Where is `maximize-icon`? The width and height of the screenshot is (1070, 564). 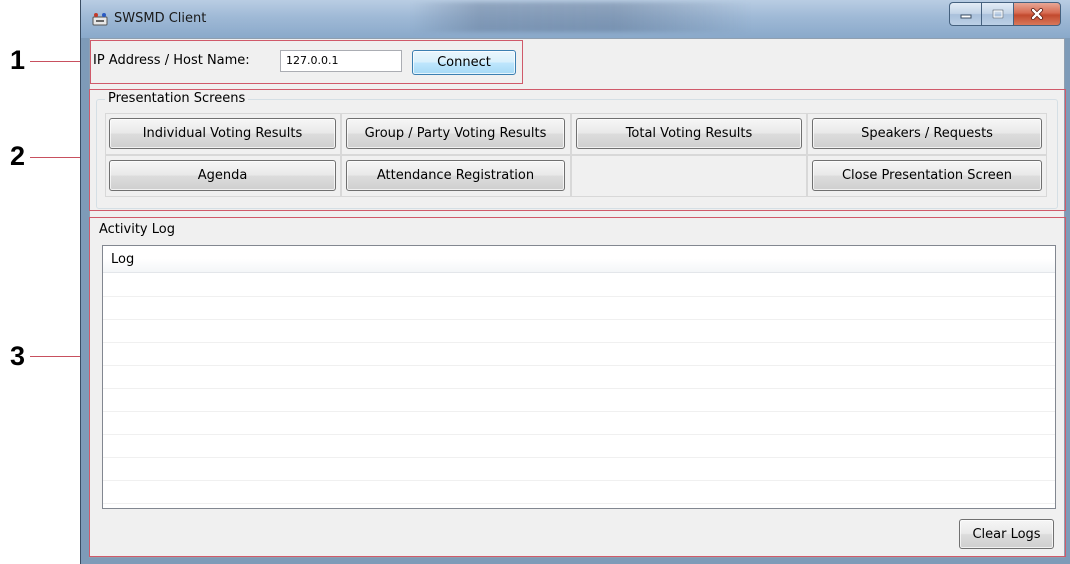 maximize-icon is located at coordinates (997, 14).